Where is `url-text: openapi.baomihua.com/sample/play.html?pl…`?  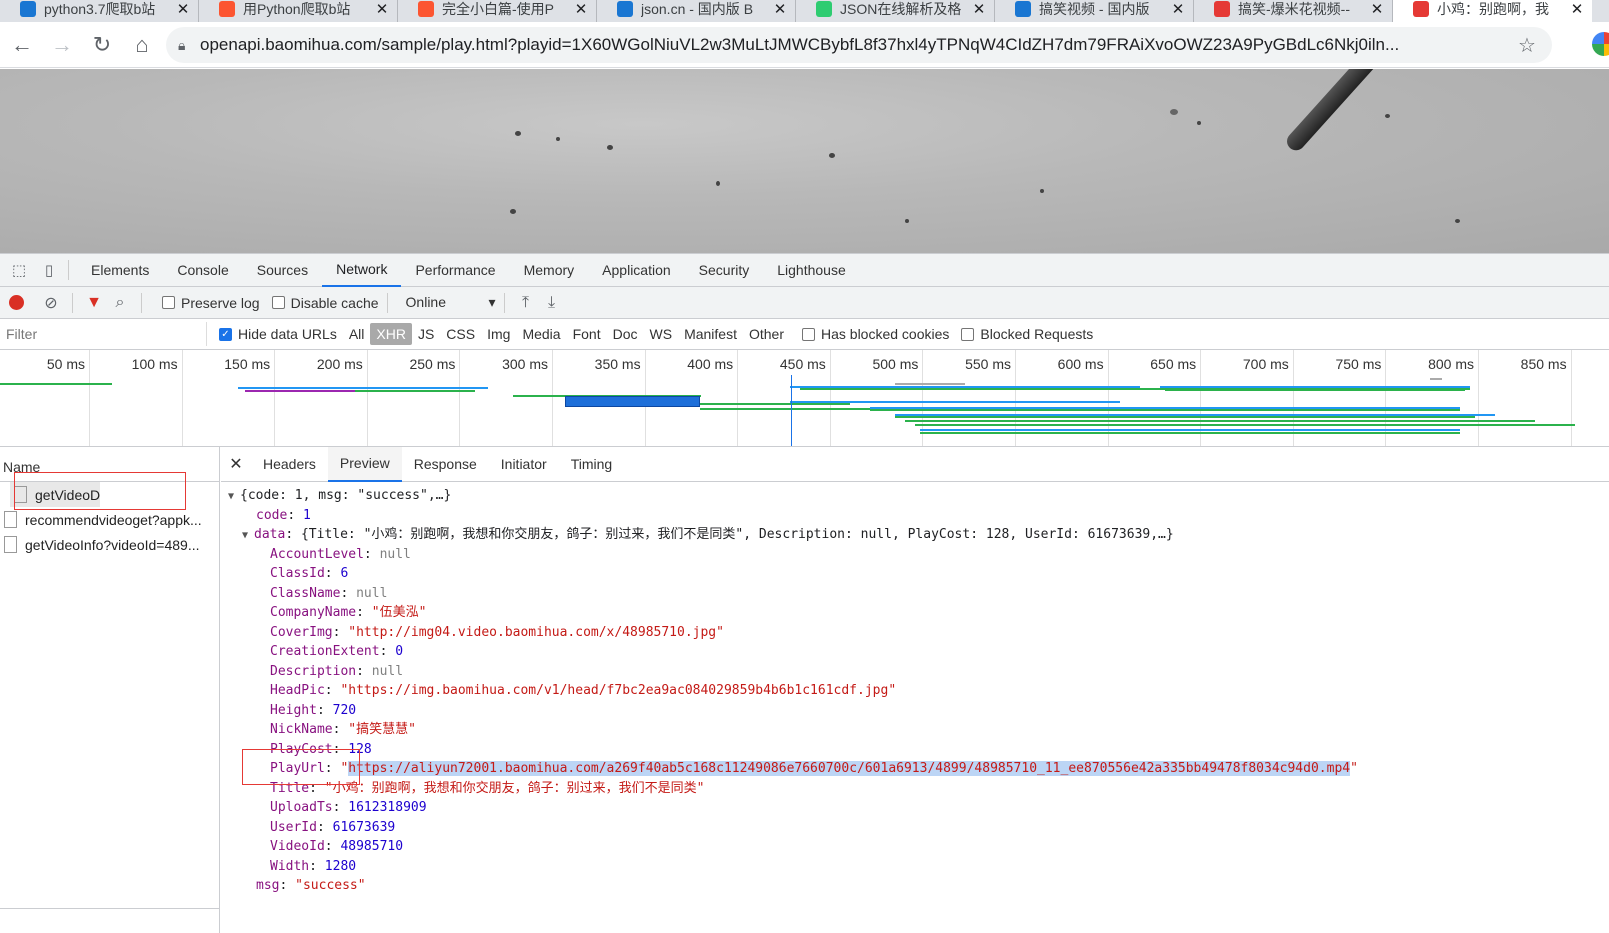
url-text: openapi.baomihua.com/sample/play.html?pl… is located at coordinates (857, 45).